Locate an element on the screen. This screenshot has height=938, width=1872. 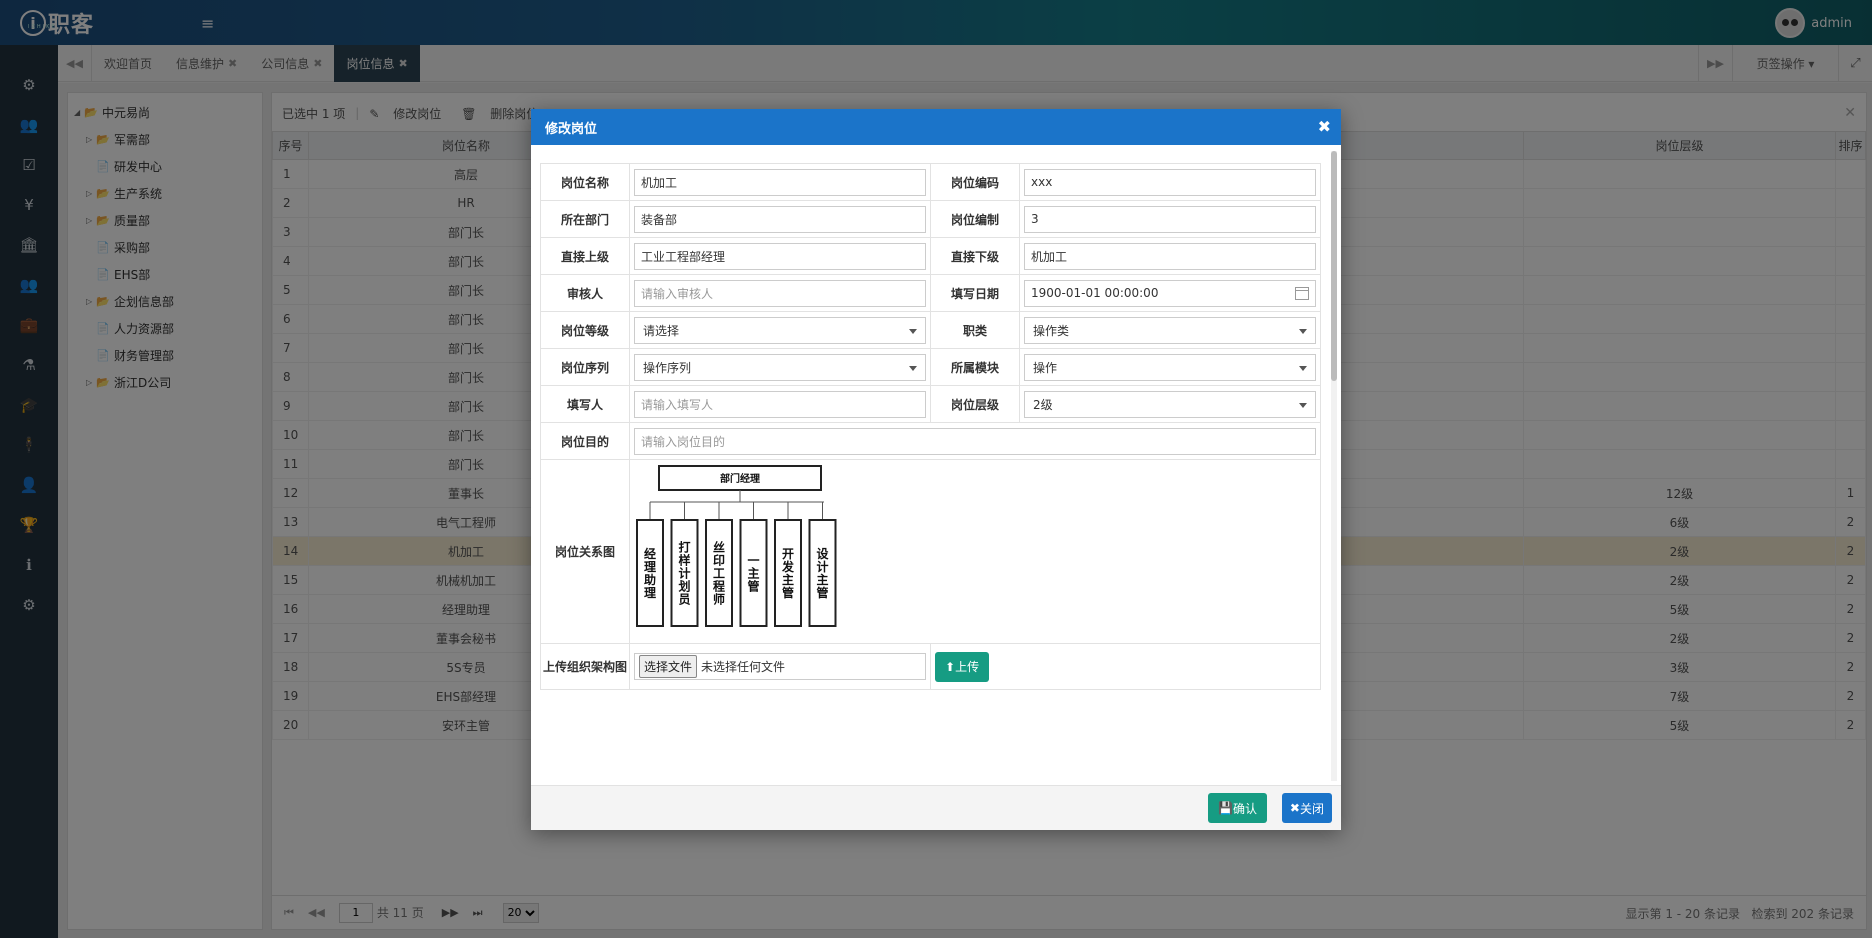
superior-input: 工业工程部经理 is located at coordinates (780, 256).